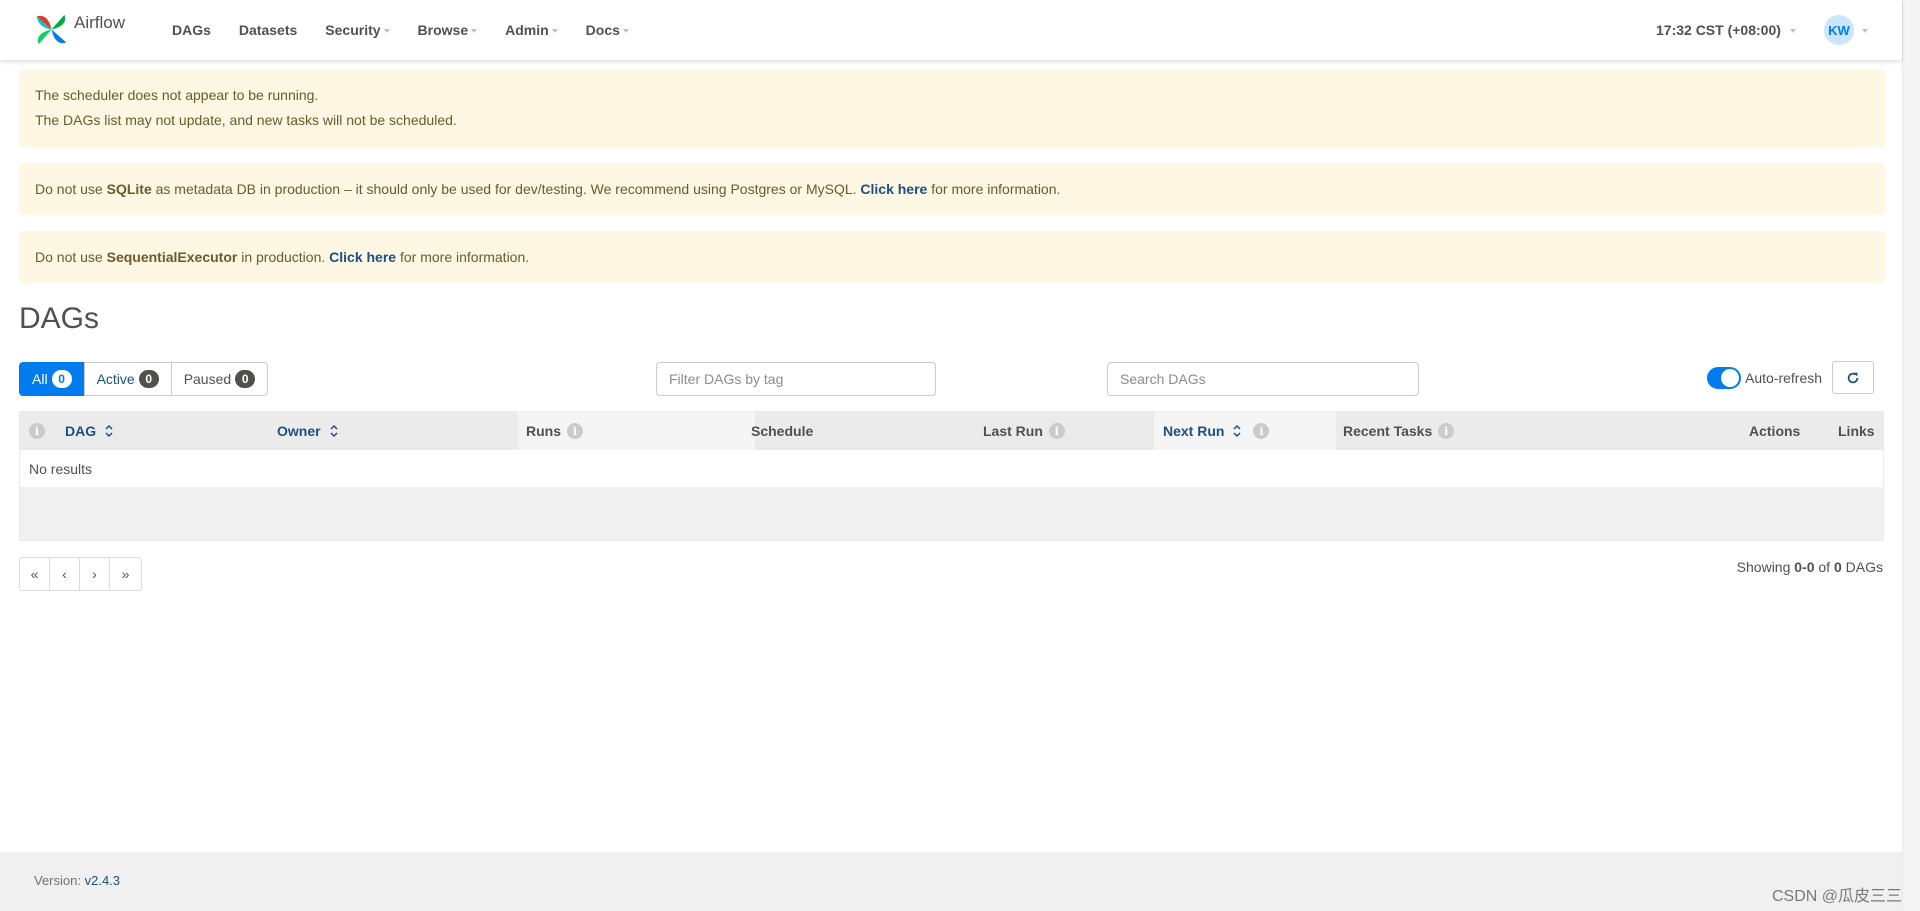 The height and width of the screenshot is (911, 1920). What do you see at coordinates (1013, 431) in the screenshot?
I see `column-last-run-label: Last Run` at bounding box center [1013, 431].